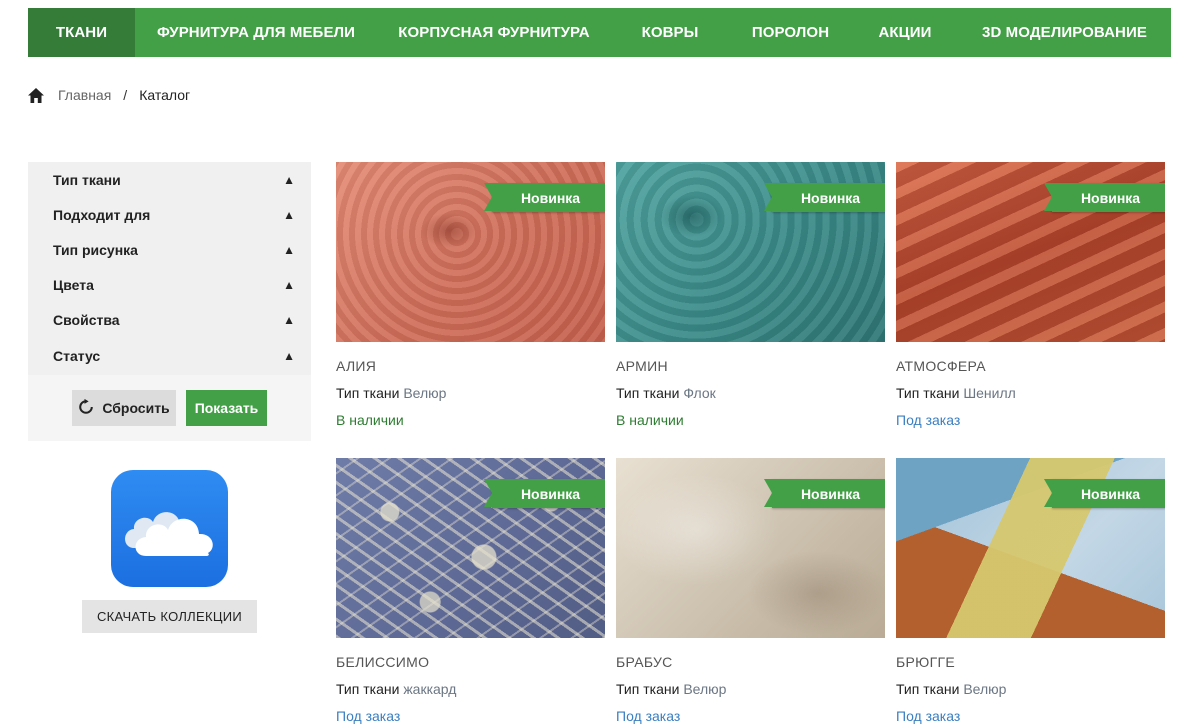 The image size is (1200, 724). Describe the element at coordinates (102, 214) in the screenshot. I see `filter-group-label: Подходит для` at that location.